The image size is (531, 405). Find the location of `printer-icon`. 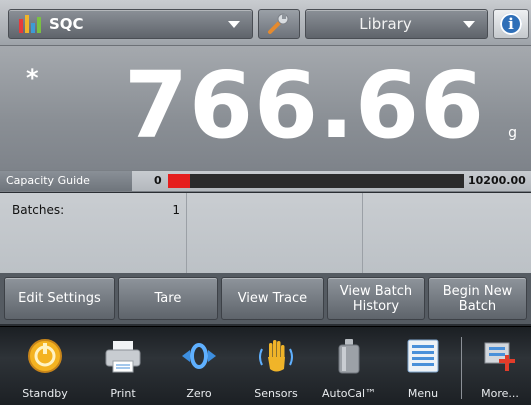

printer-icon is located at coordinates (123, 357).